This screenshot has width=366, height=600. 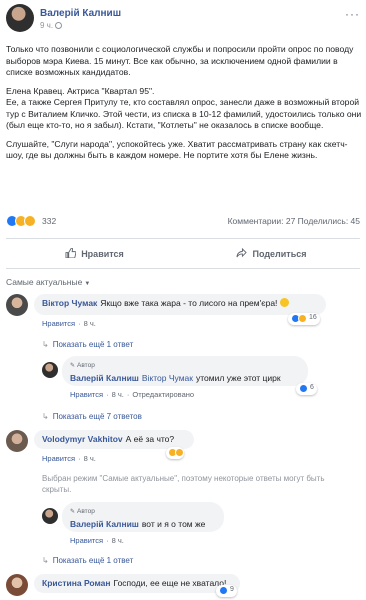 I want to click on haha-reaction-icon, so click(x=302, y=318).